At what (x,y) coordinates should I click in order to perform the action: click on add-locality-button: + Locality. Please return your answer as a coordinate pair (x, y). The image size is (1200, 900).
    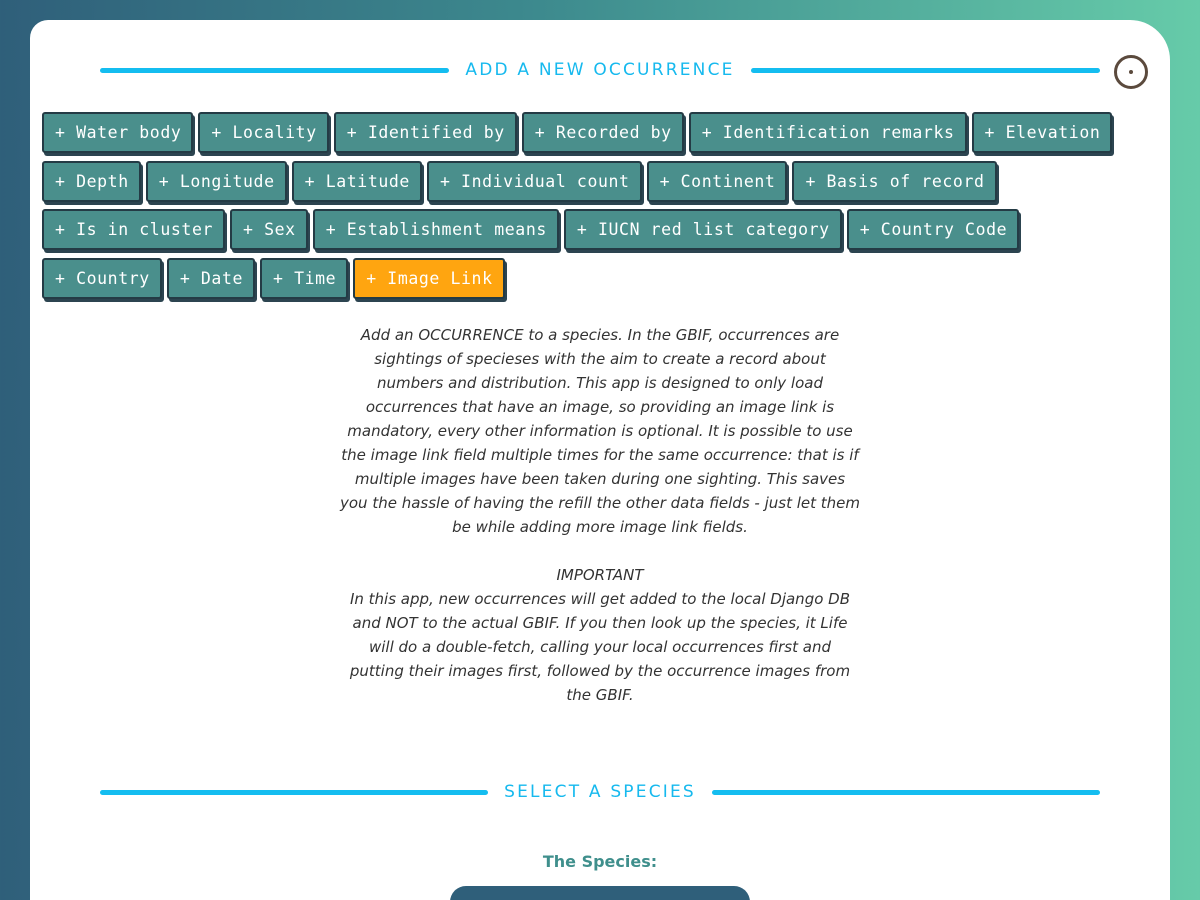
    Looking at the image, I should click on (263, 132).